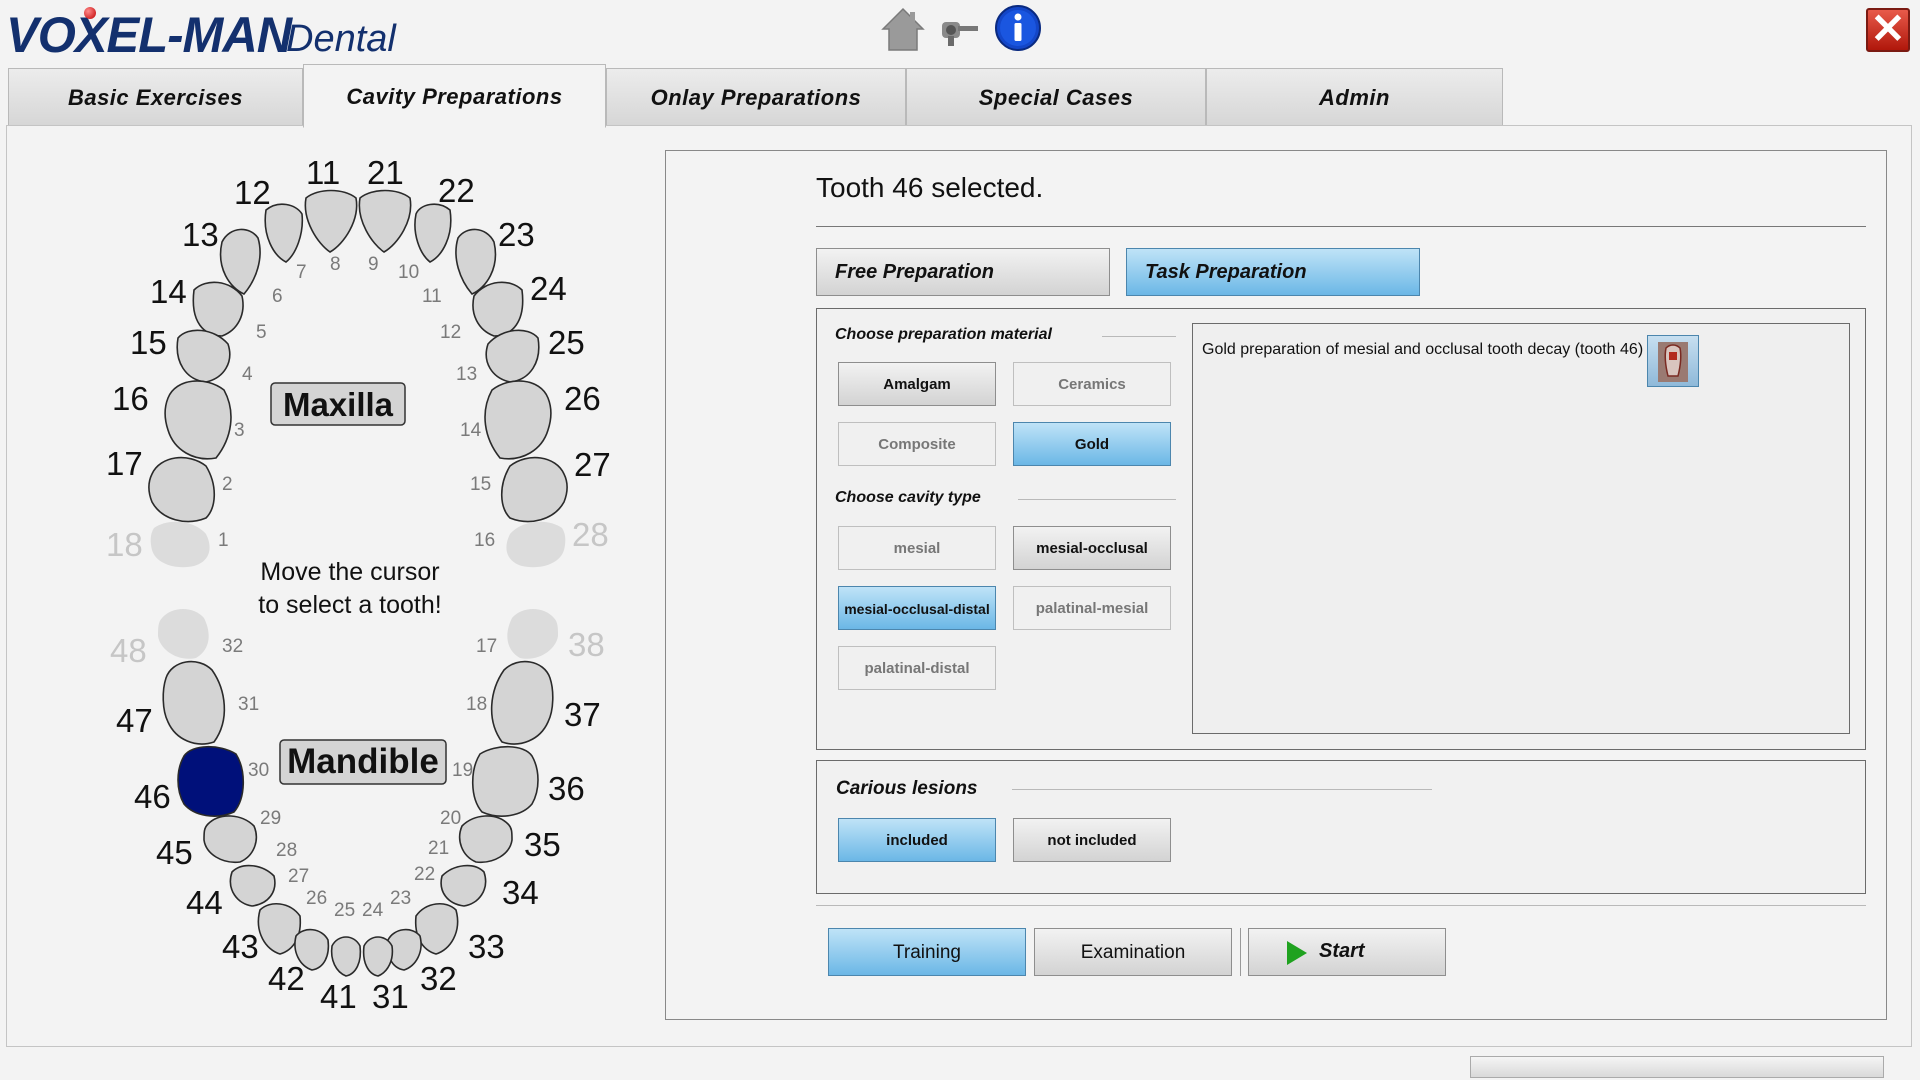 The height and width of the screenshot is (1080, 1920). I want to click on tooth-number: 17, so click(124, 463).